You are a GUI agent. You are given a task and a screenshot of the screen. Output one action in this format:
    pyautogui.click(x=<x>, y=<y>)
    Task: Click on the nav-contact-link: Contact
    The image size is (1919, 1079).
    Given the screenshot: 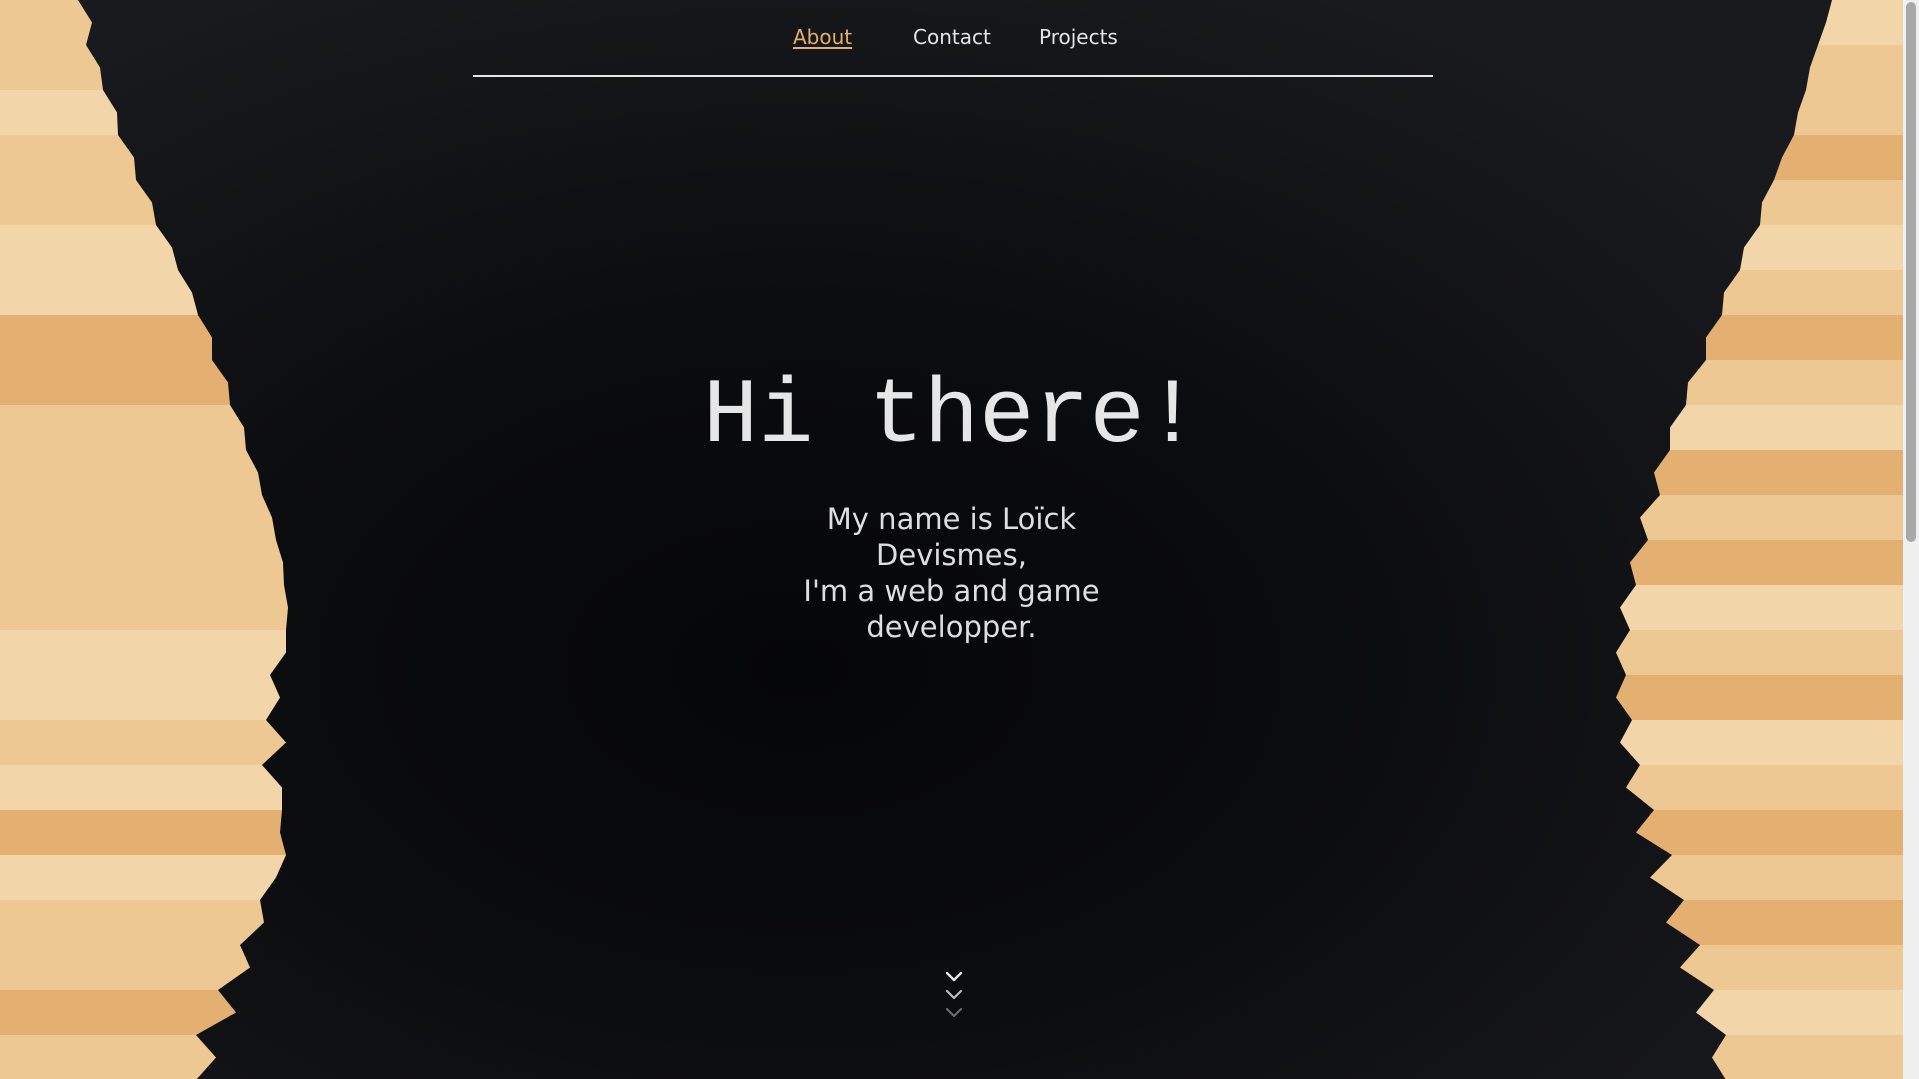 What is the action you would take?
    pyautogui.click(x=952, y=37)
    